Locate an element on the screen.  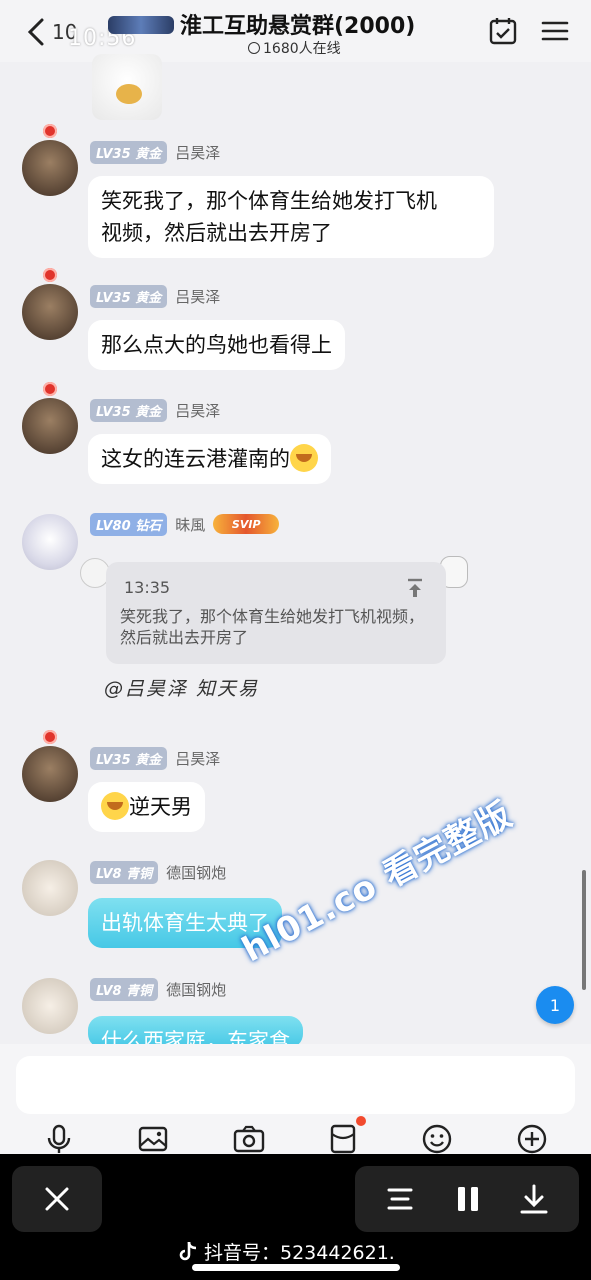
jump-up-icon is located at coordinates (415, 588).